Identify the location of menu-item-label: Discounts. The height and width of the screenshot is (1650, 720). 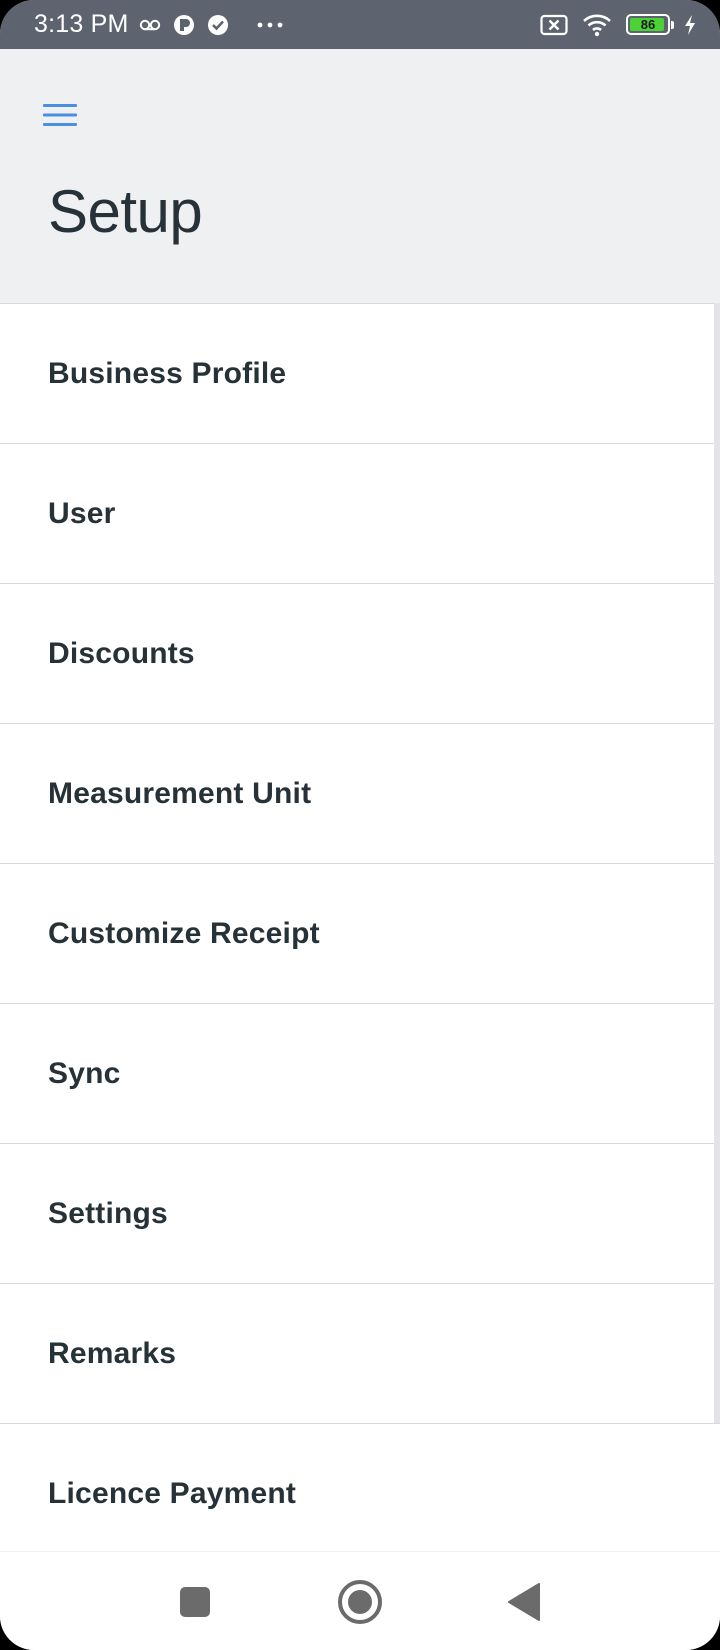
(121, 653).